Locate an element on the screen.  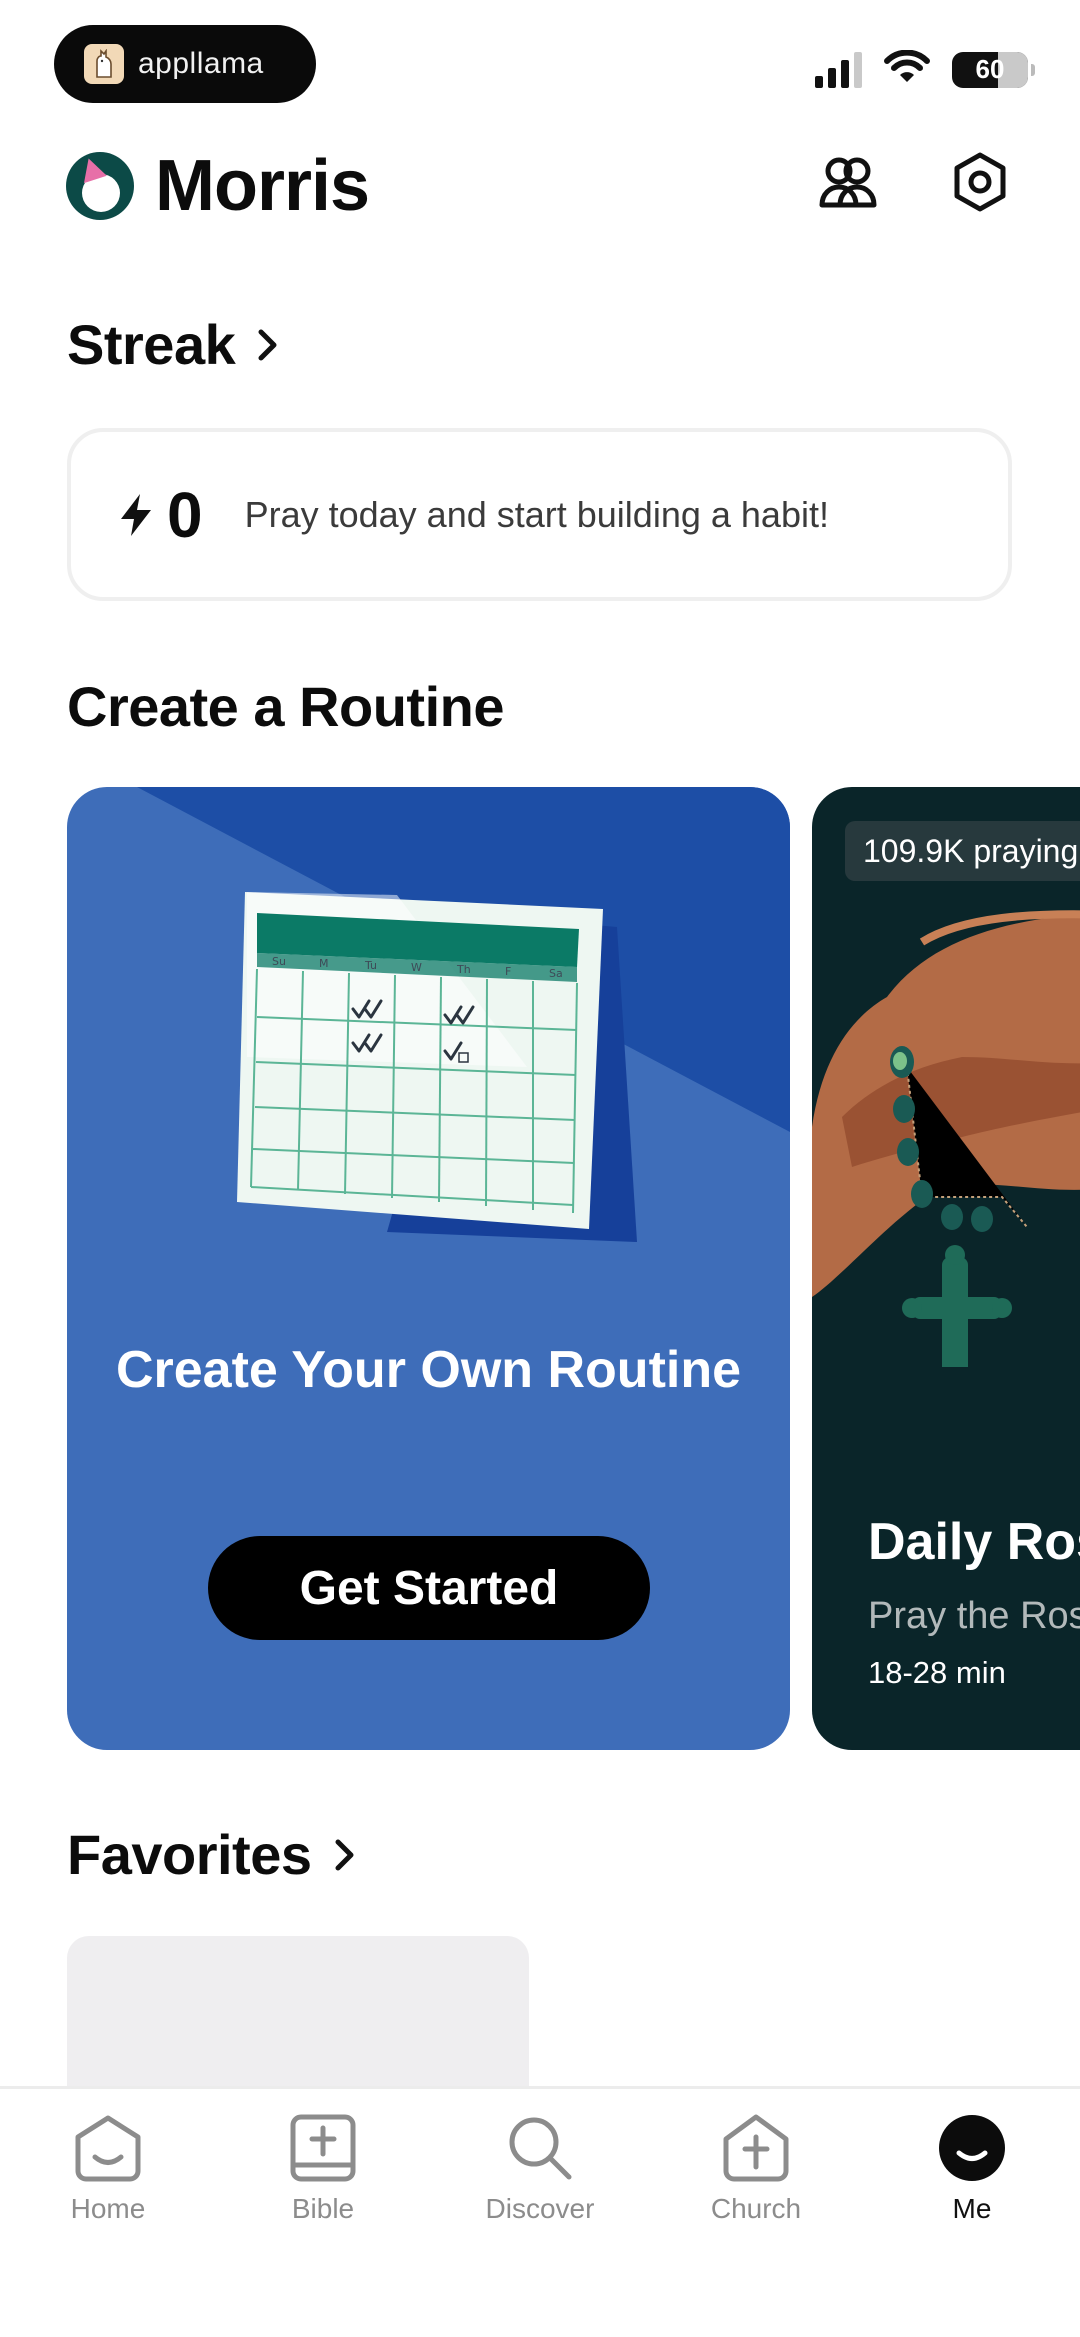
app-pill-label: appllama is located at coordinates (201, 63).